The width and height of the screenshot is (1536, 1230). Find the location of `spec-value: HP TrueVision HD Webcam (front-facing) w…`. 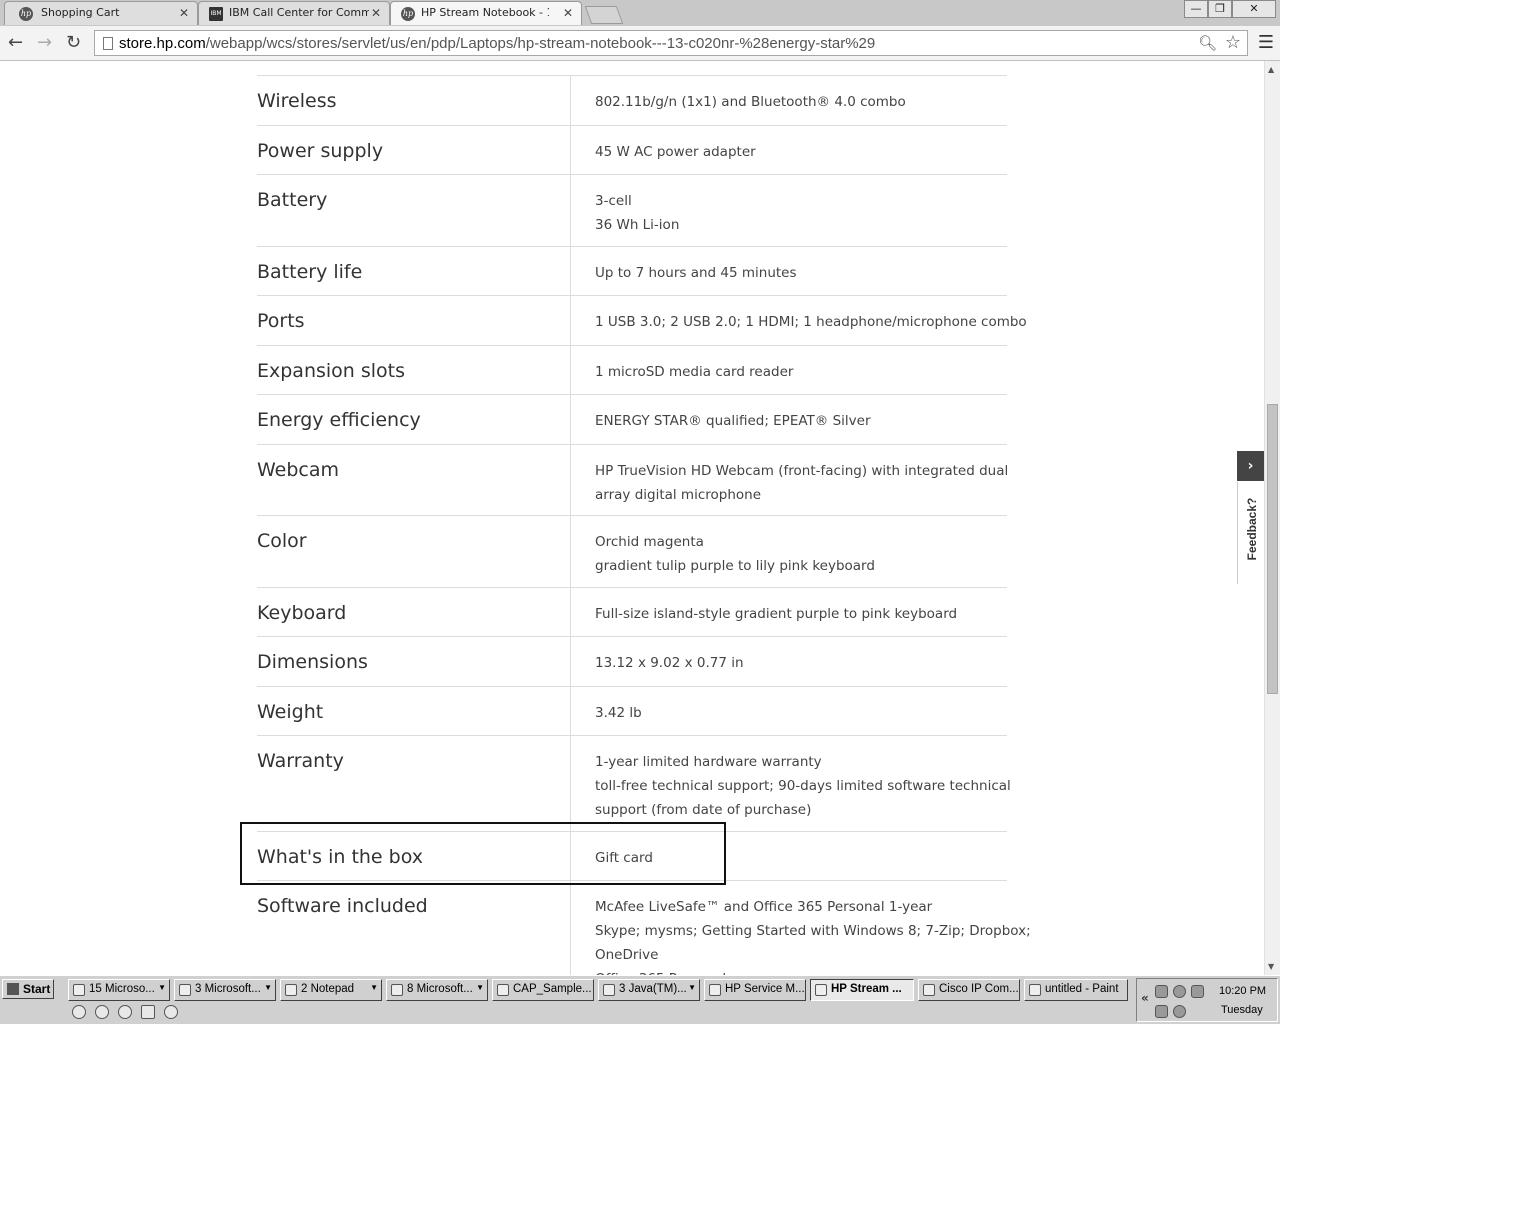

spec-value: HP TrueVision HD Webcam (front-facing) w… is located at coordinates (801, 483).